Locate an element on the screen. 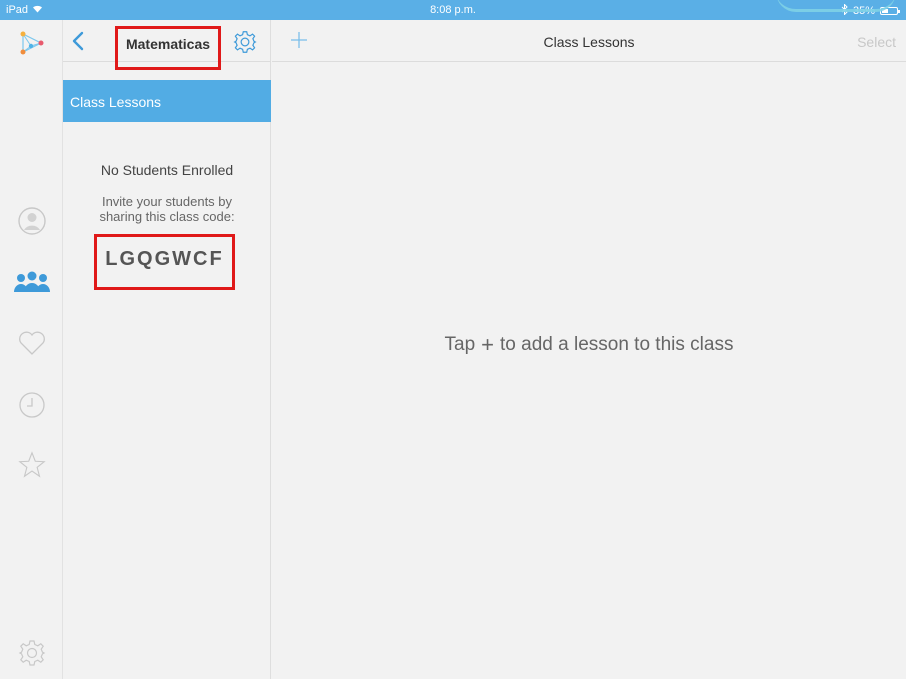  back-button is located at coordinates (79, 41).